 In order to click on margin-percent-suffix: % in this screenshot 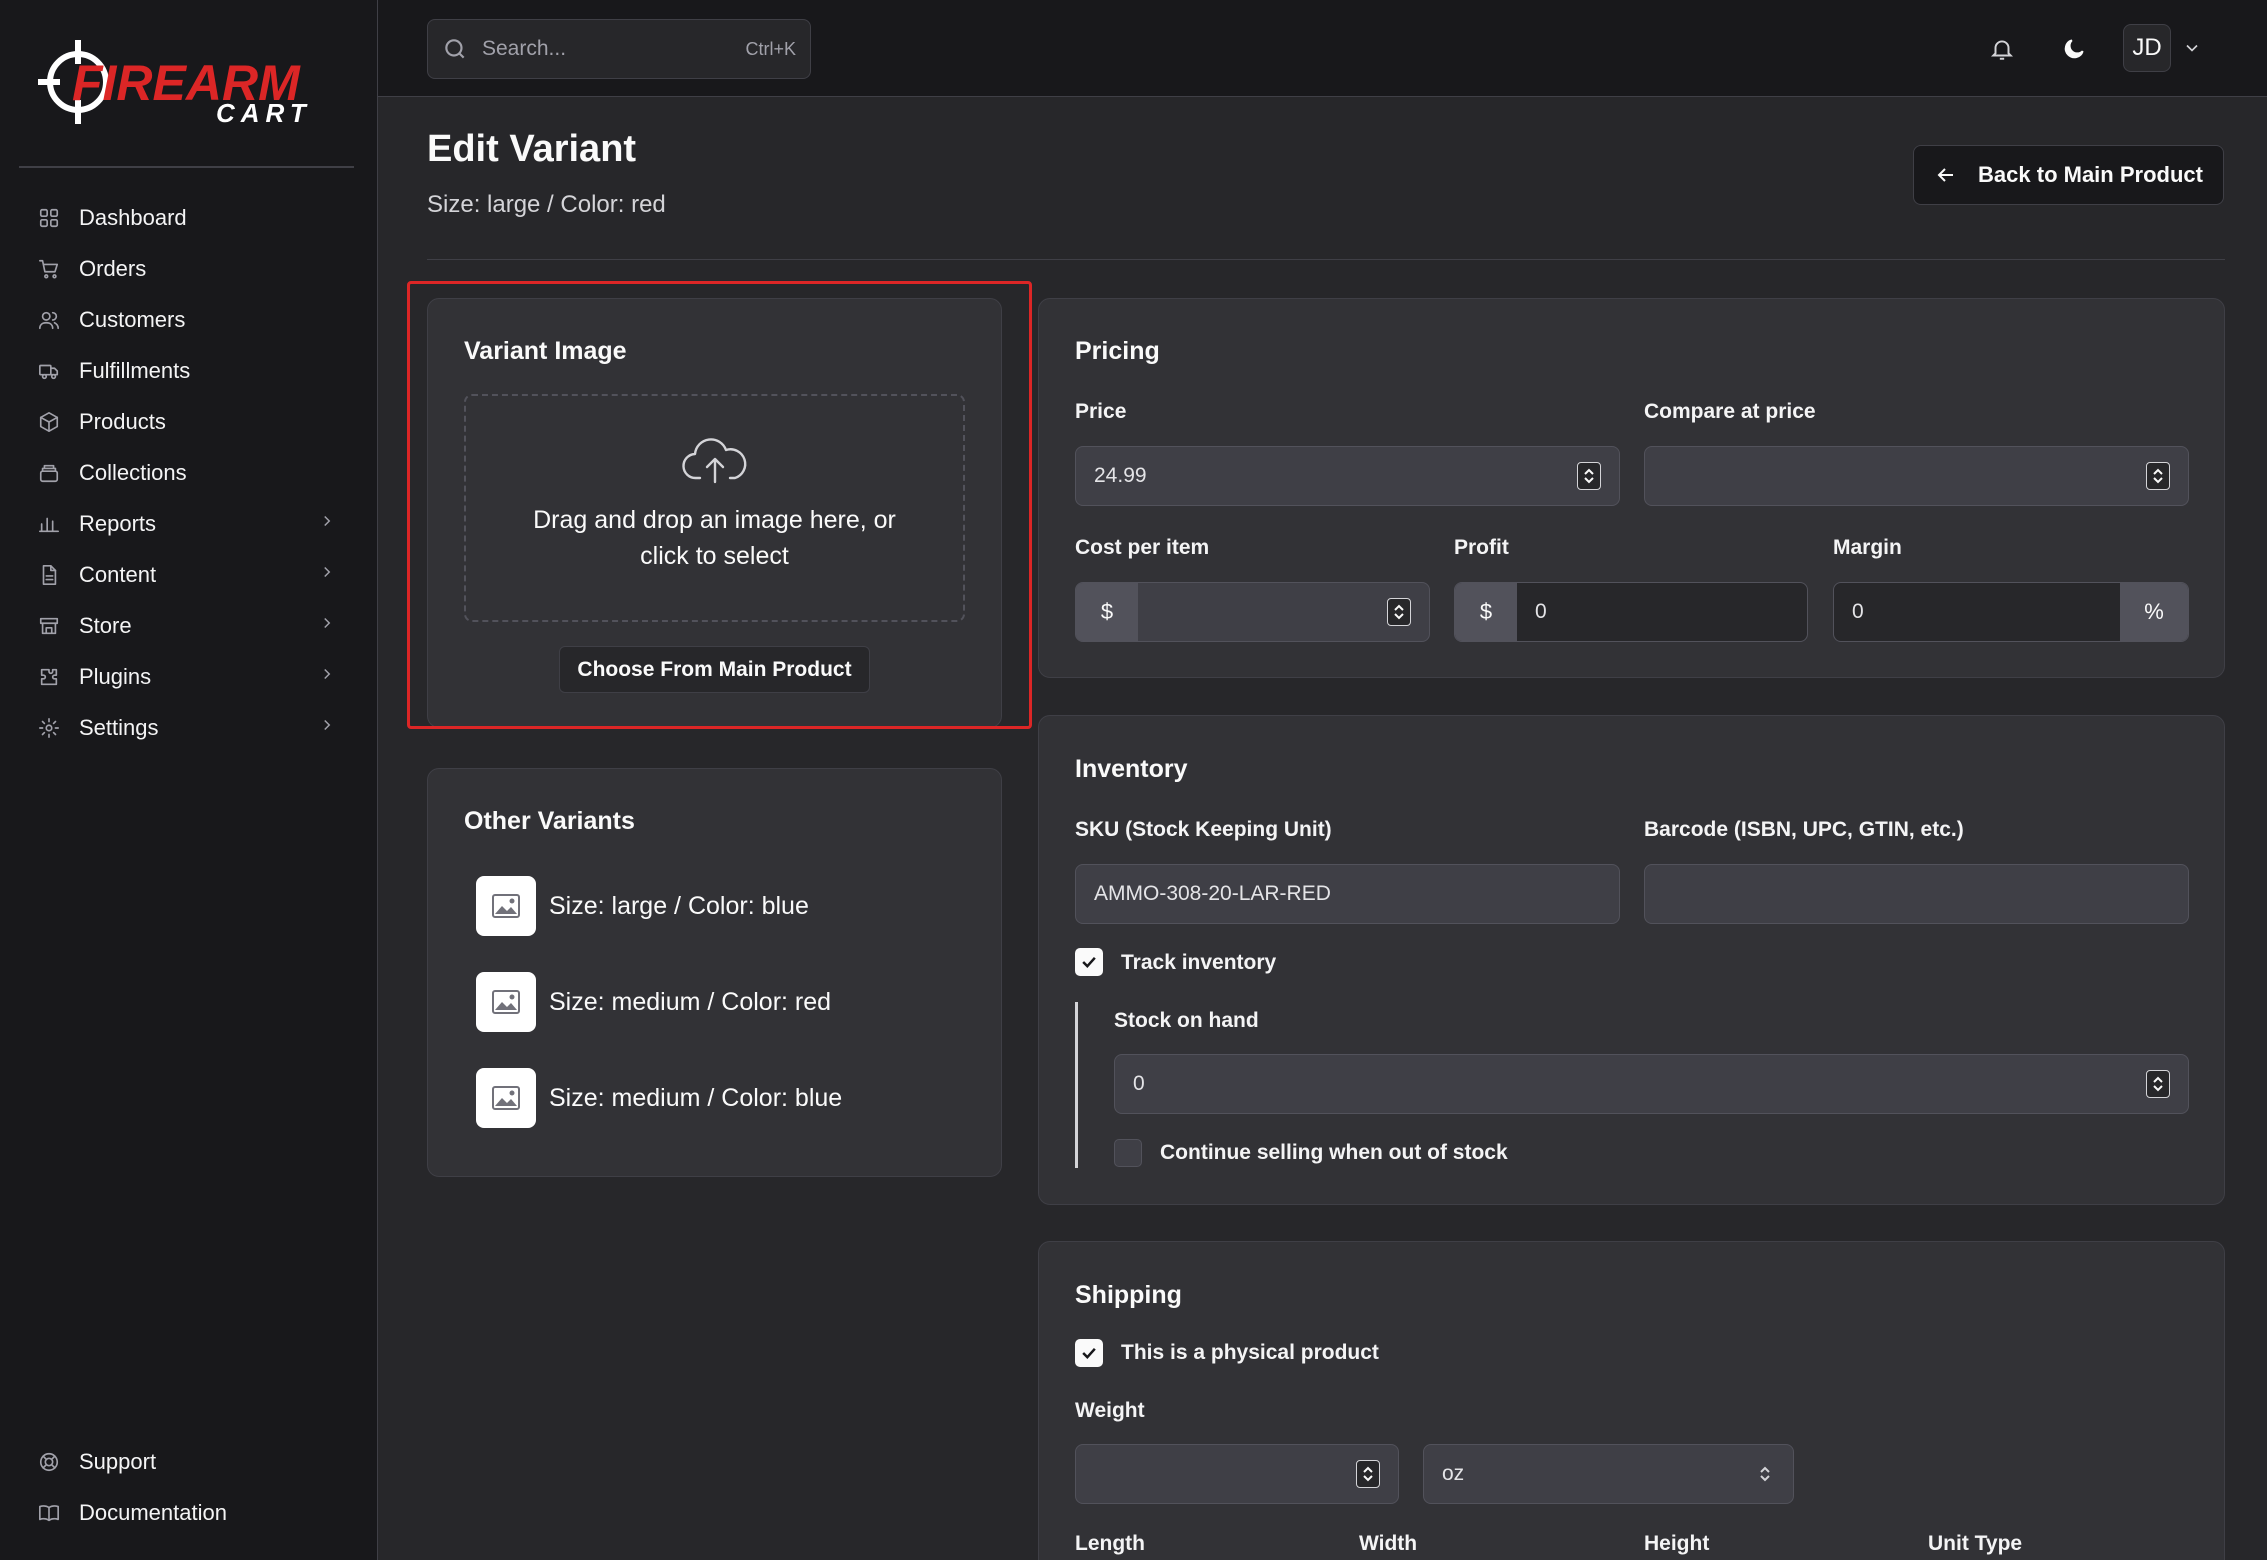, I will do `click(2154, 612)`.